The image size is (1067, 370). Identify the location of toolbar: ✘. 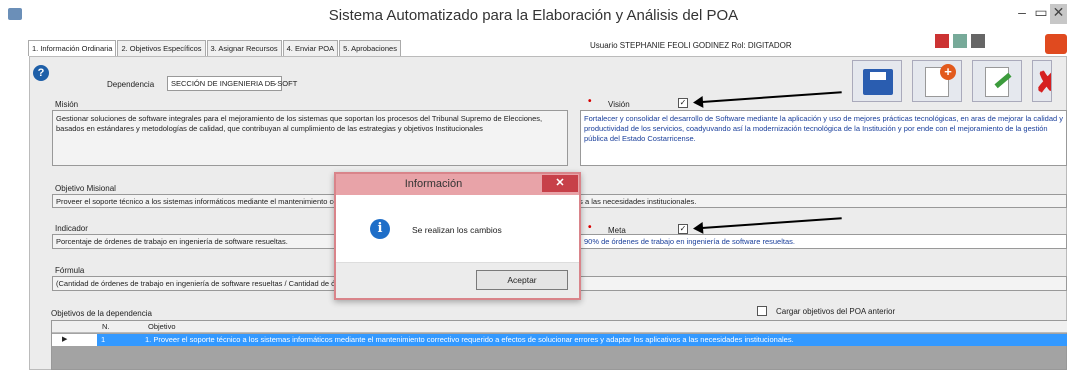
(952, 81).